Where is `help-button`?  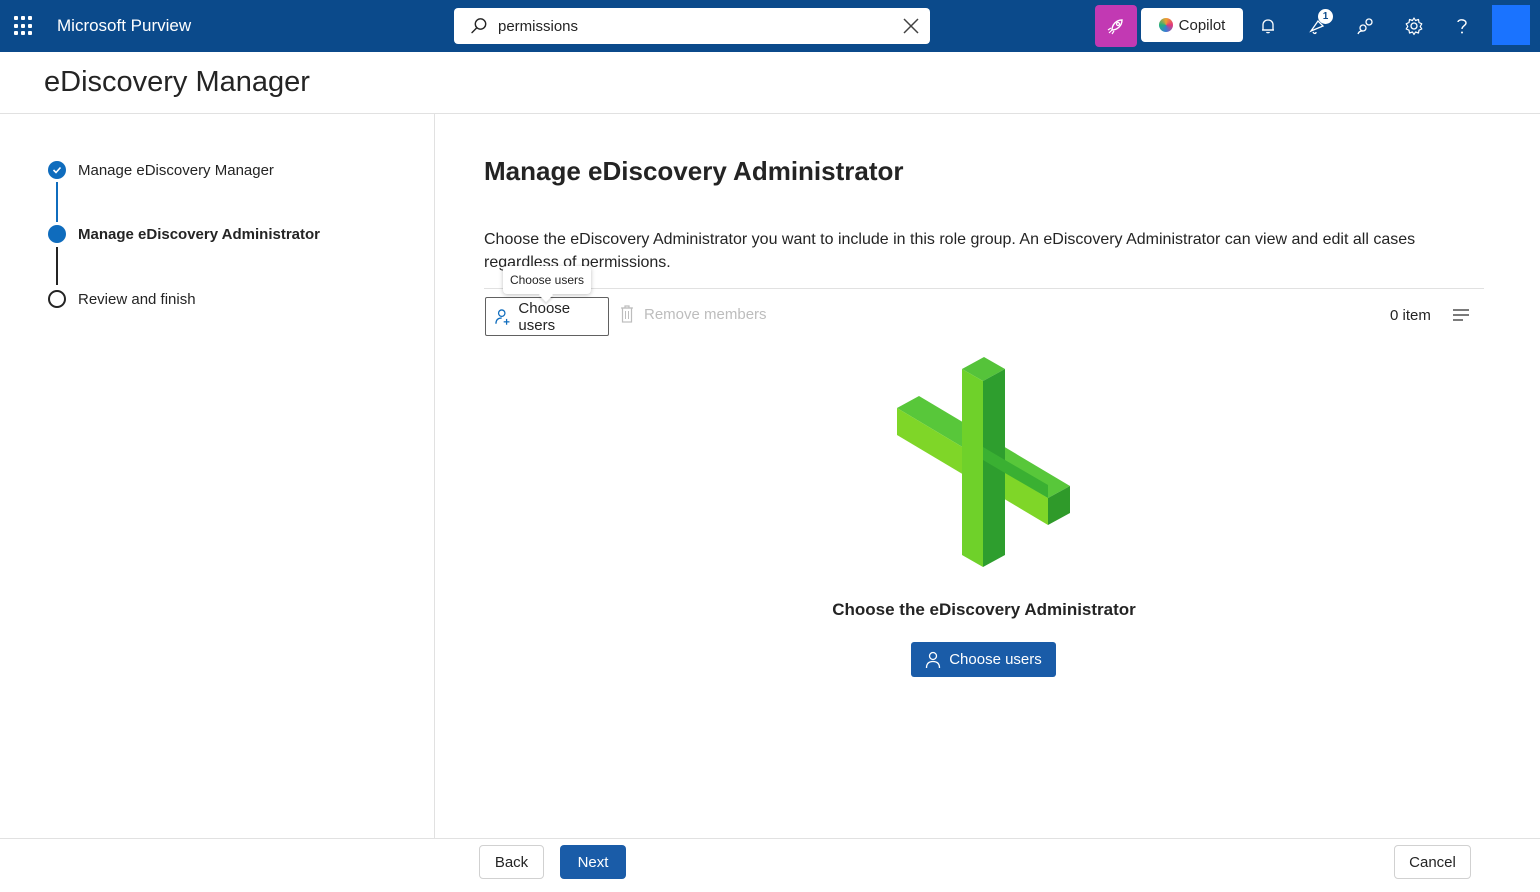
help-button is located at coordinates (1462, 26).